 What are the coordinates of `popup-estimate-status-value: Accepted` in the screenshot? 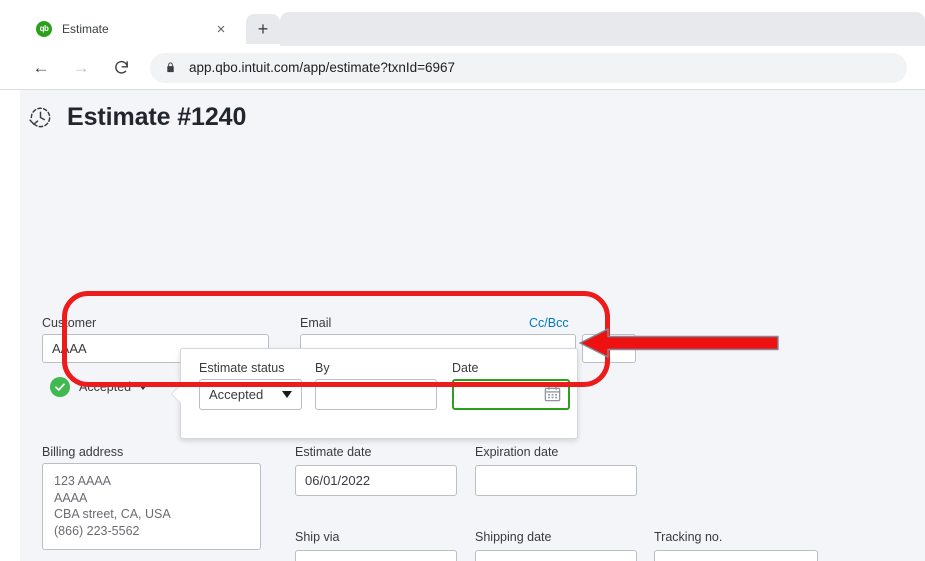 It's located at (236, 394).